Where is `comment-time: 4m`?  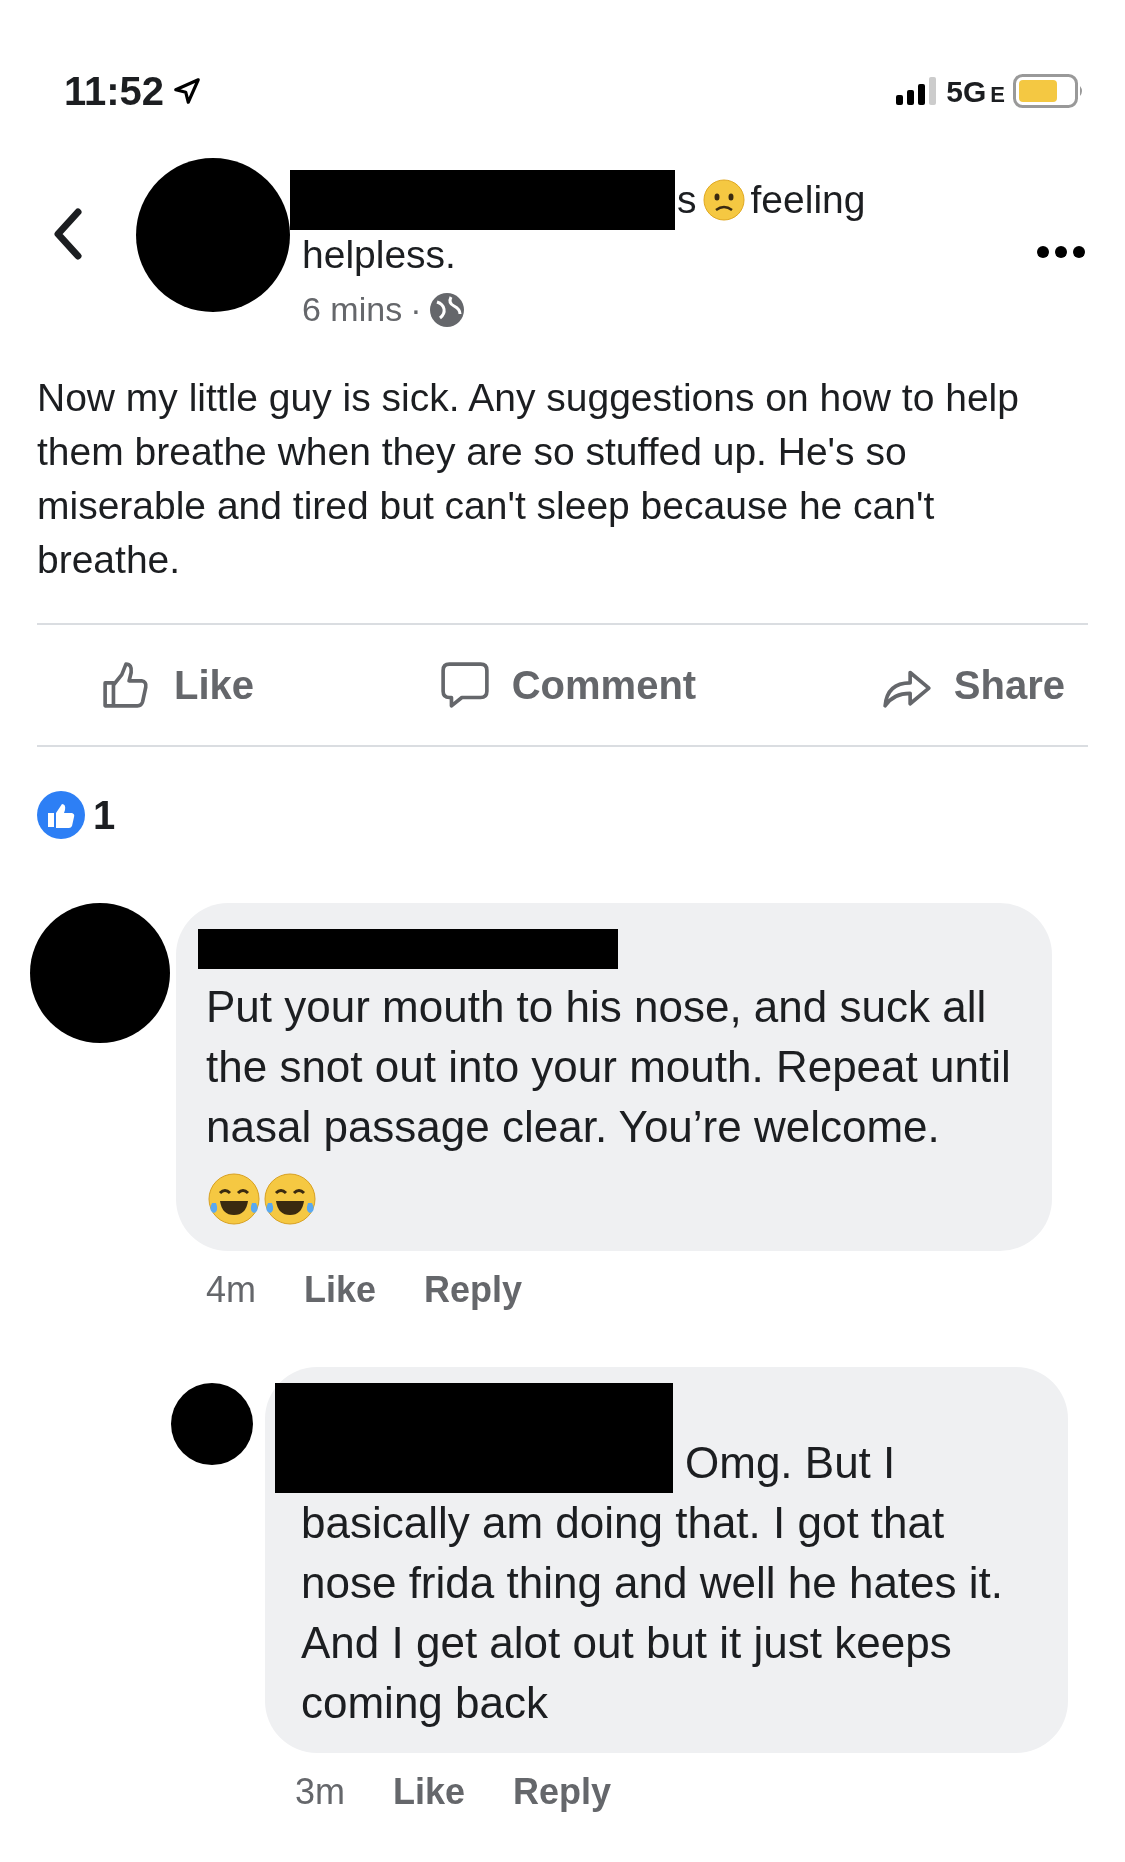
comment-time: 4m is located at coordinates (231, 1290).